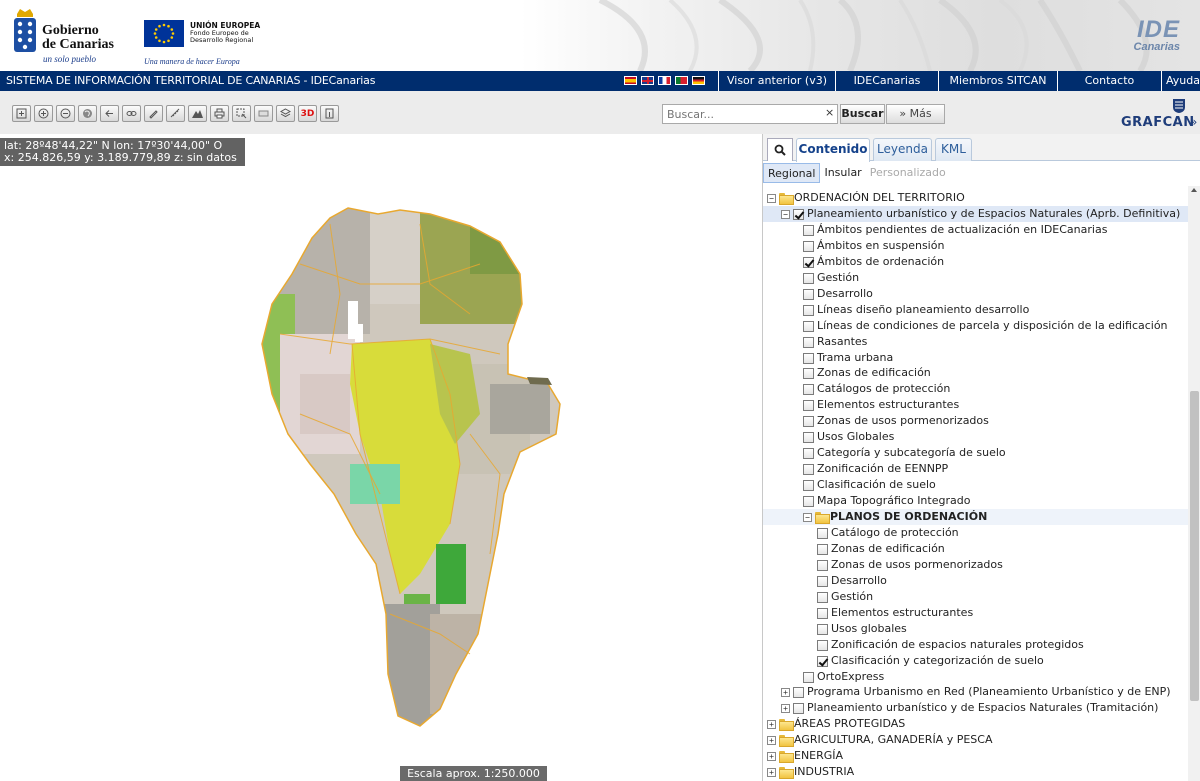 The image size is (1200, 781). I want to click on globe-icon, so click(87, 113).